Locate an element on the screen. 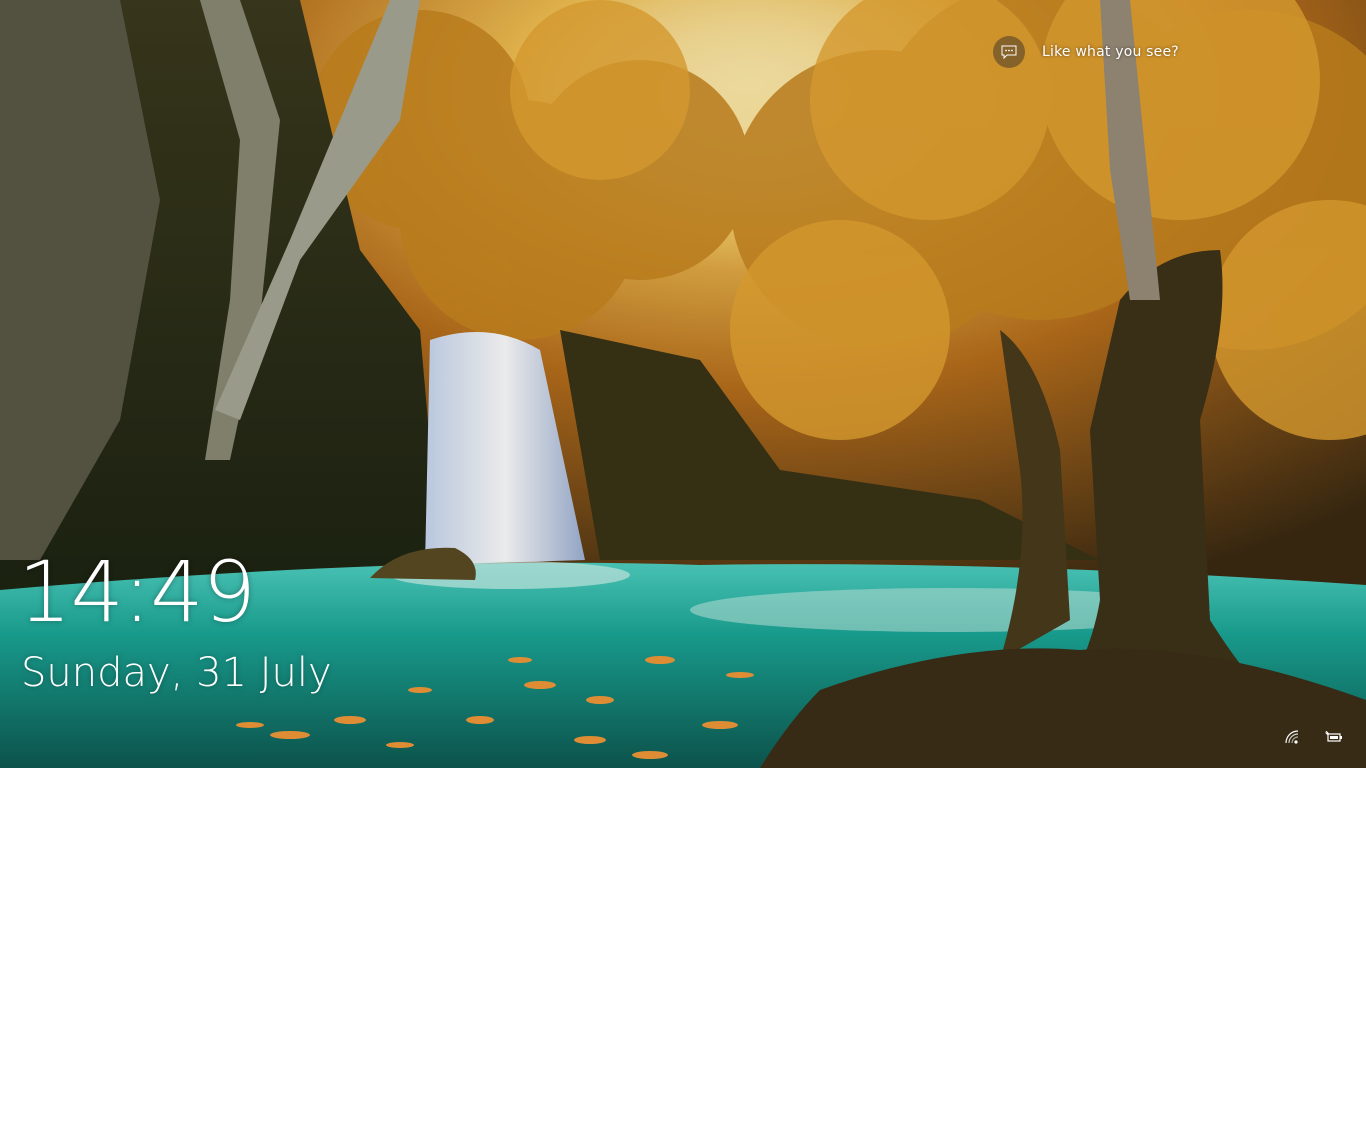  spotlight-feedback-button is located at coordinates (1009, 52).